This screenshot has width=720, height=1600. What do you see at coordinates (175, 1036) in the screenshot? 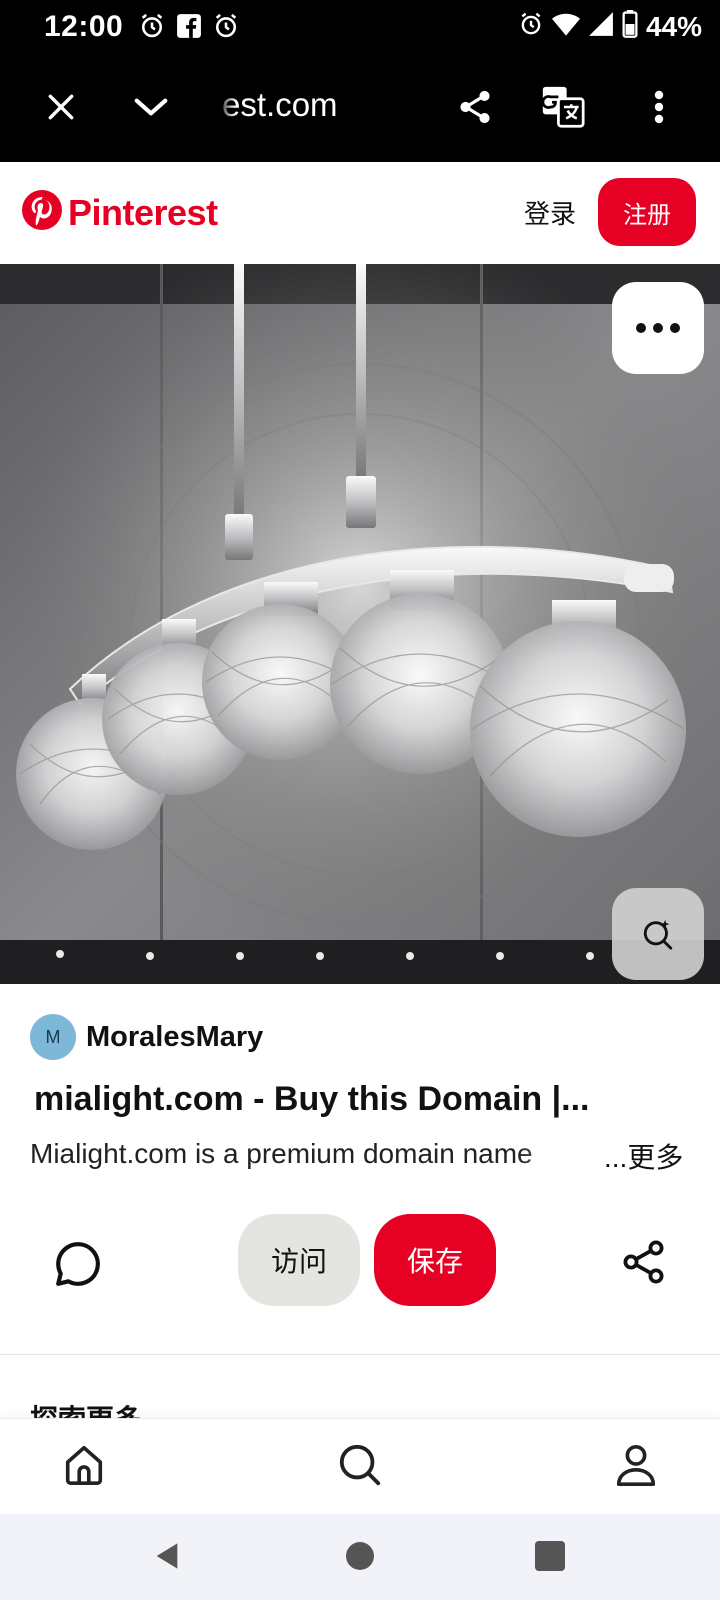
I see `author-name: MoralesMary` at bounding box center [175, 1036].